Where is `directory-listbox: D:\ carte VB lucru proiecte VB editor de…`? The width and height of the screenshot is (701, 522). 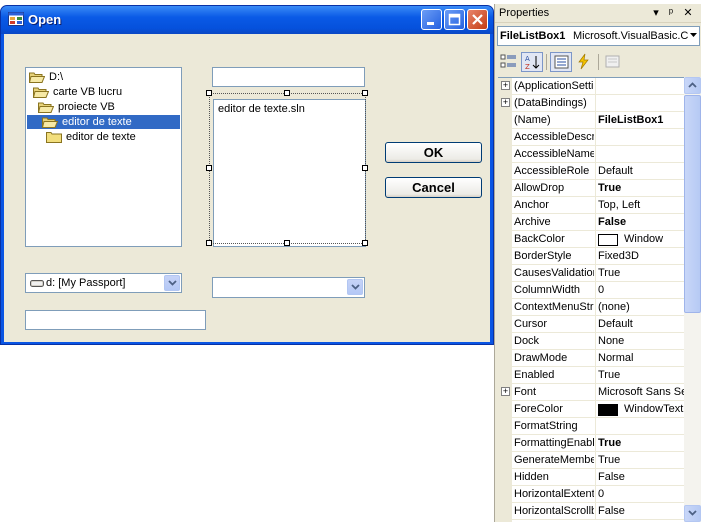
directory-listbox: D:\ carte VB lucru proiecte VB editor de… is located at coordinates (103, 157).